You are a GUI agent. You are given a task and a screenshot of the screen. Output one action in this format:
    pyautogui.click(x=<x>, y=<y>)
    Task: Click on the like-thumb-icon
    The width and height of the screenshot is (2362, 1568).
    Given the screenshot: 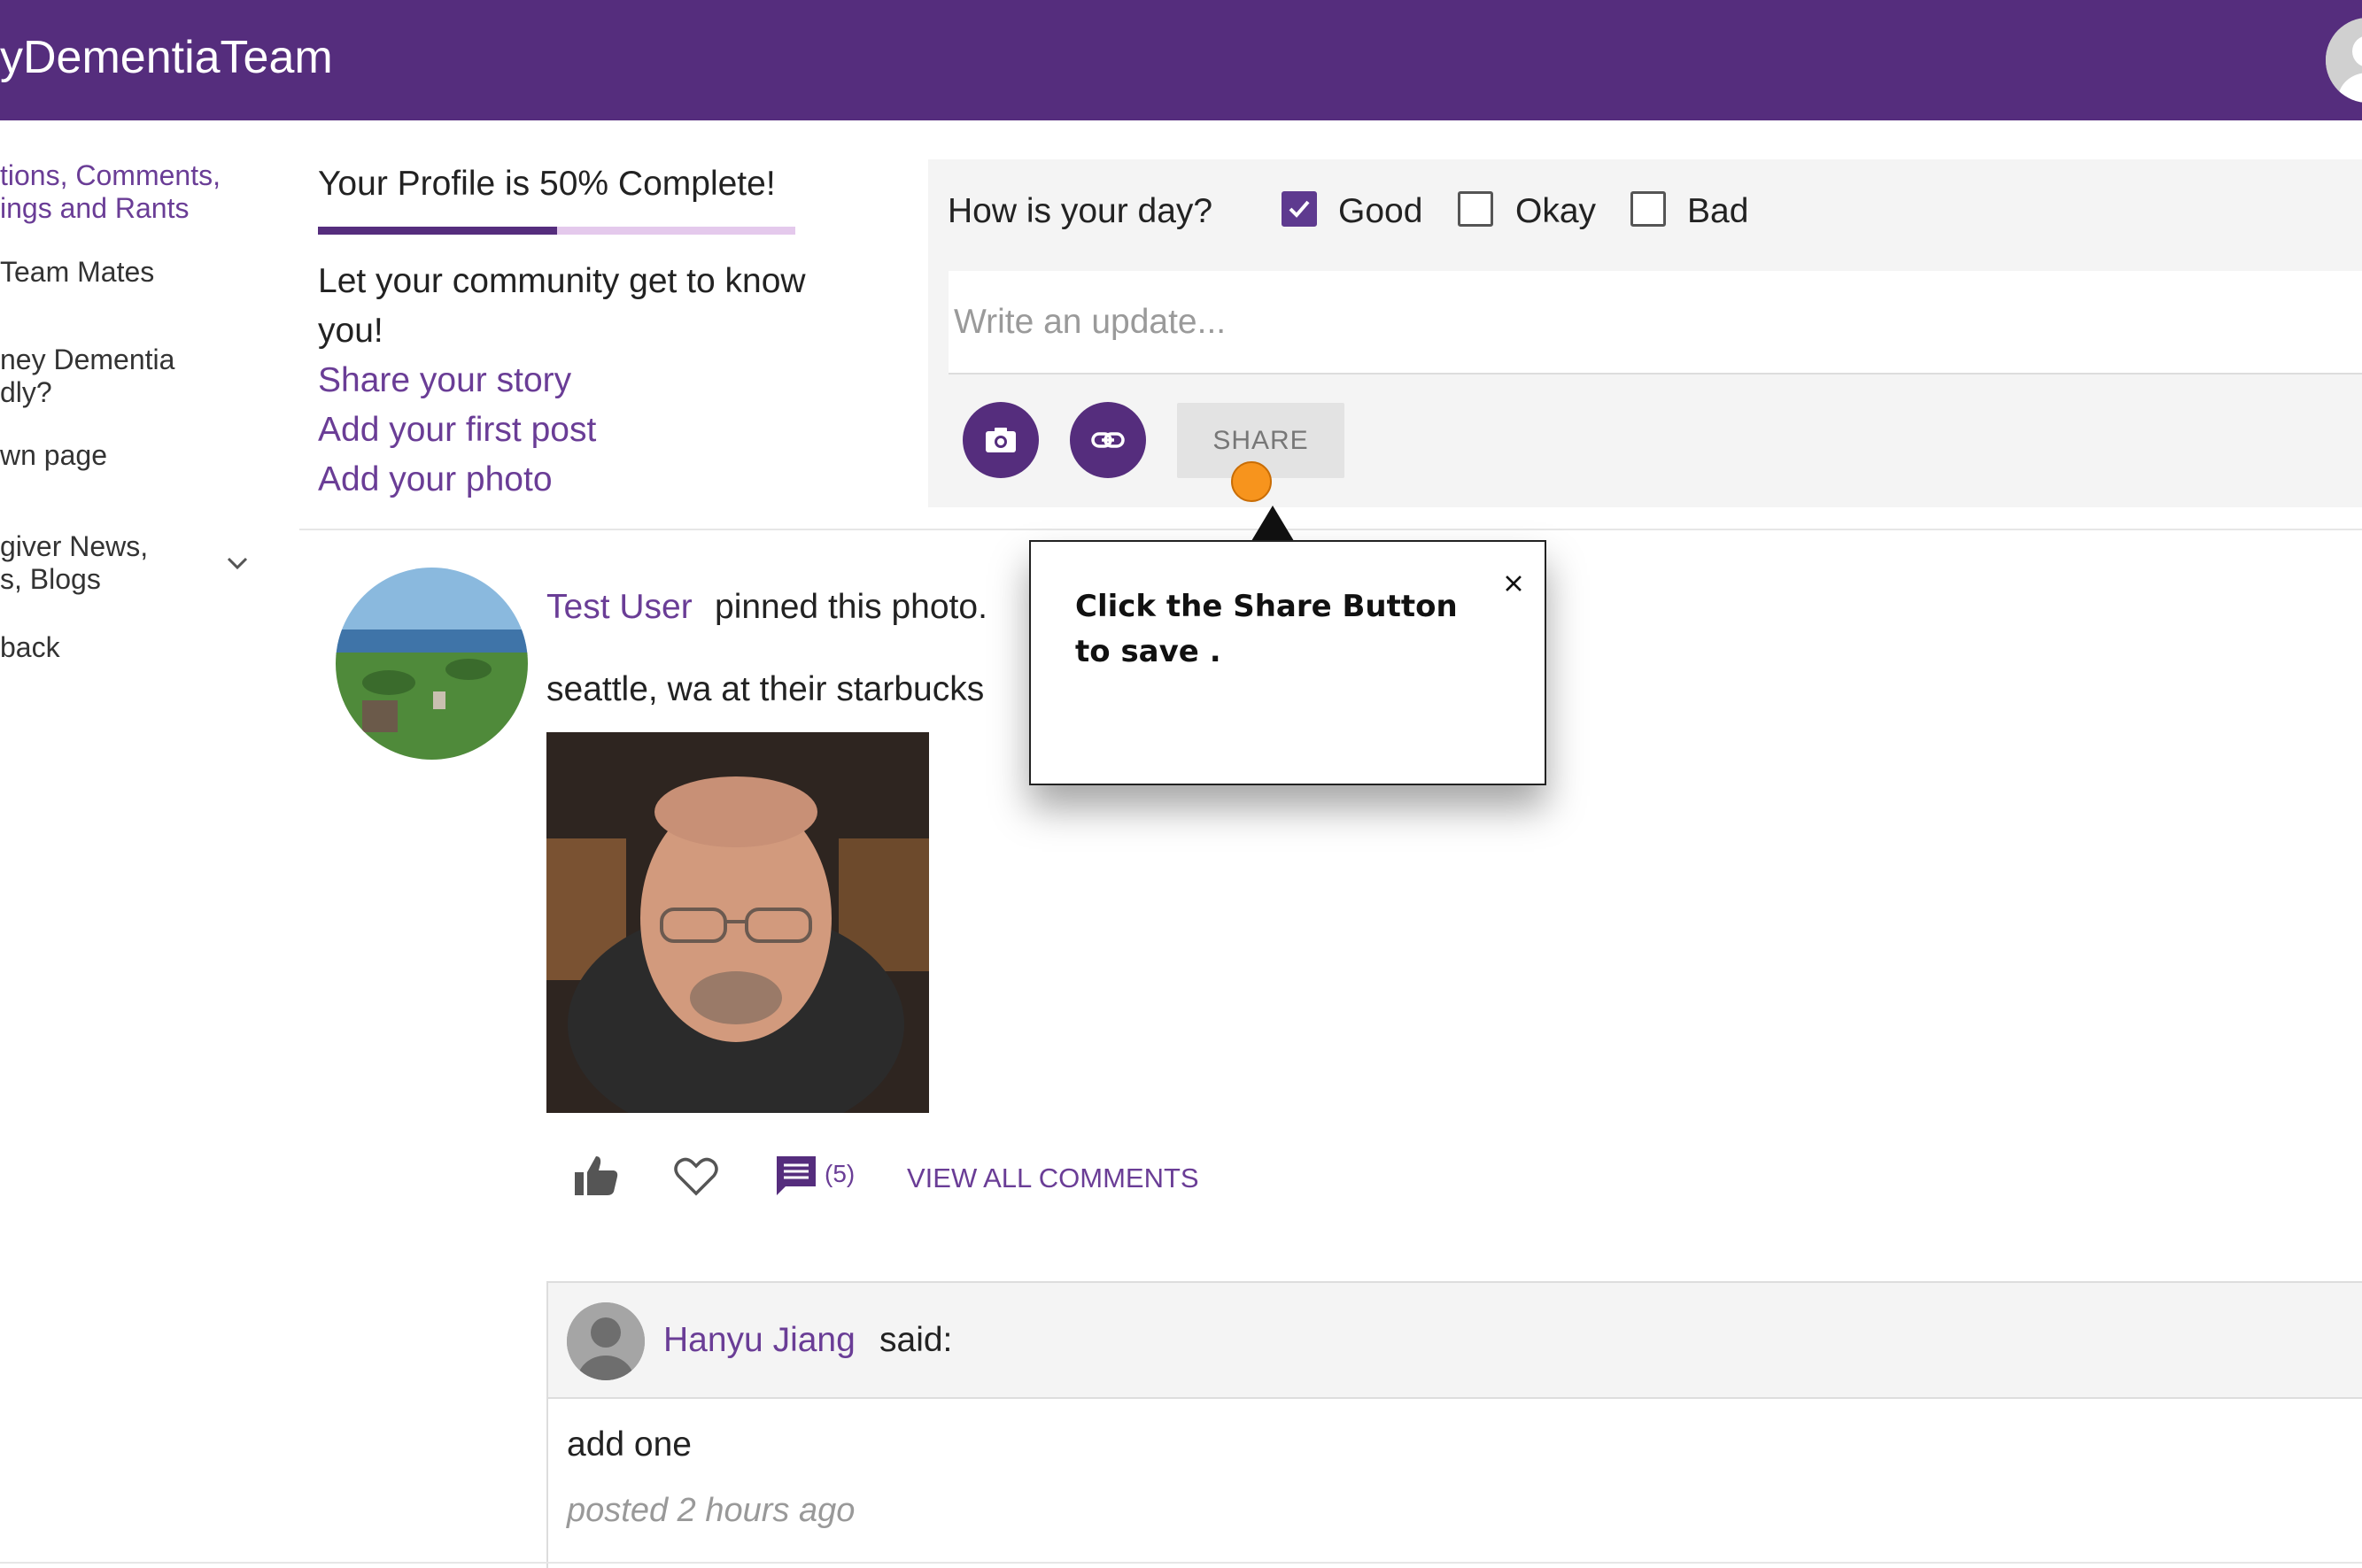 What is the action you would take?
    pyautogui.click(x=596, y=1176)
    